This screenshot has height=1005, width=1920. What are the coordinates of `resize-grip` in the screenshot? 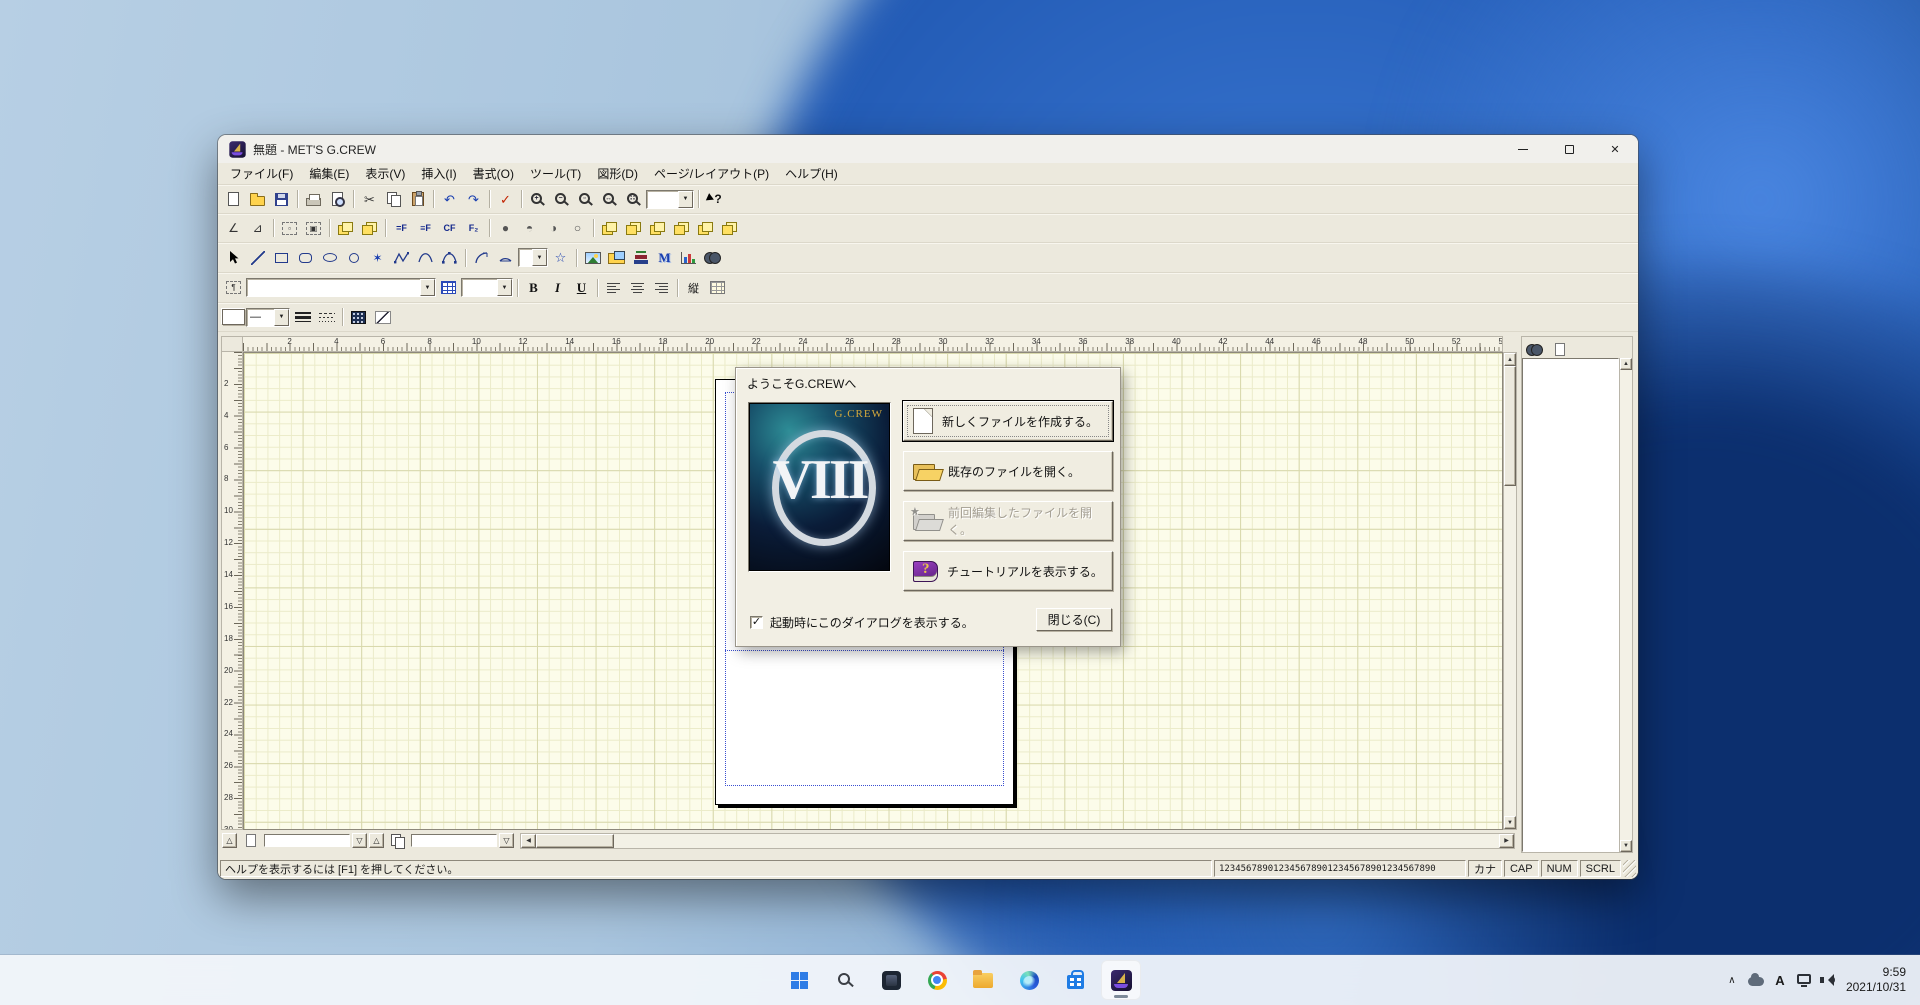 It's located at (1629, 868).